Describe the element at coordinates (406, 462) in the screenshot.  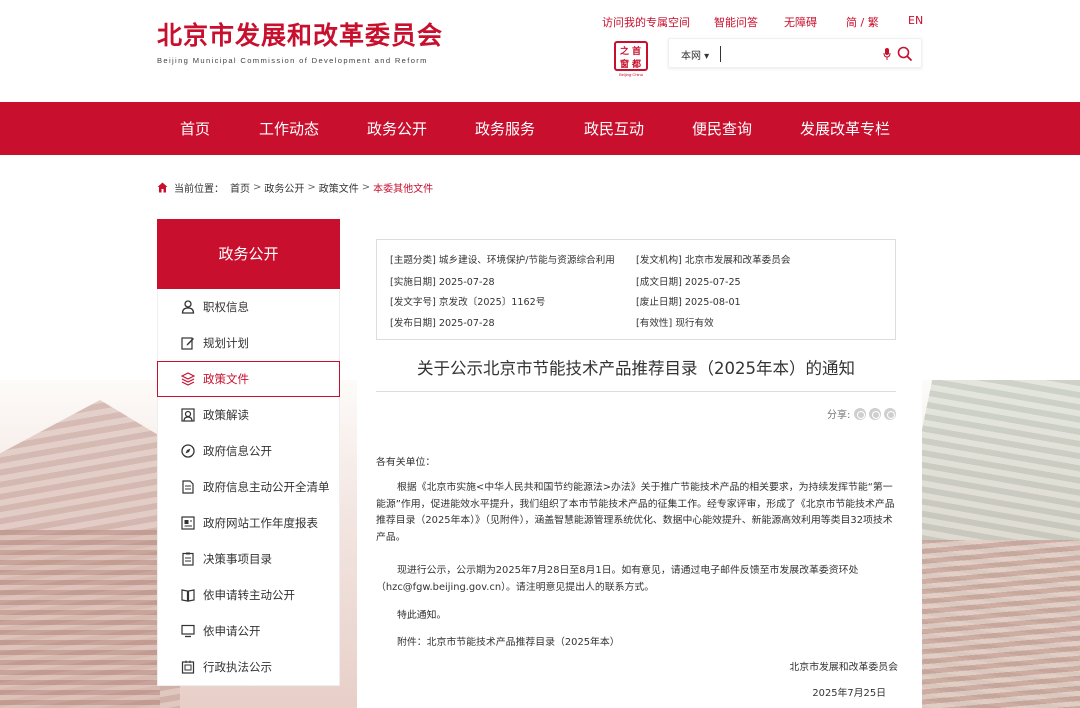
I see `article-salutation: 各有关单位：` at that location.